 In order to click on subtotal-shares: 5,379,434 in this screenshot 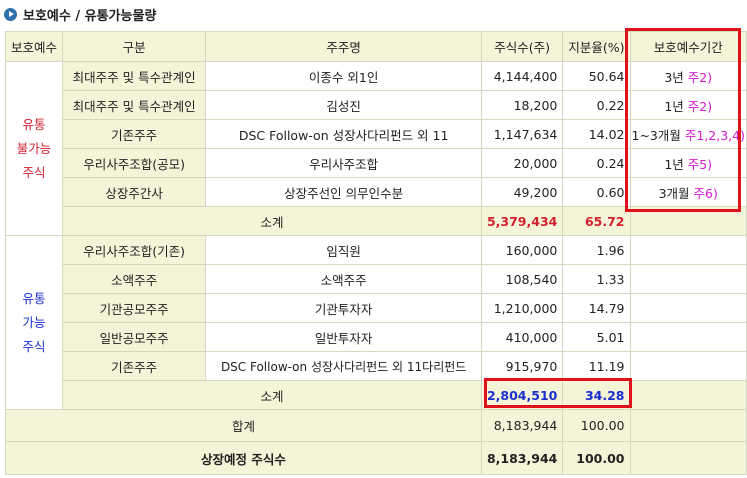, I will do `click(522, 221)`.